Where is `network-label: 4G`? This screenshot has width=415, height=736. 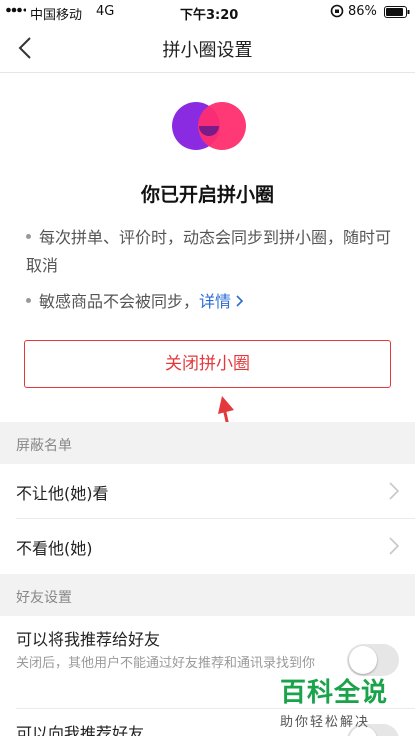
network-label: 4G is located at coordinates (105, 11).